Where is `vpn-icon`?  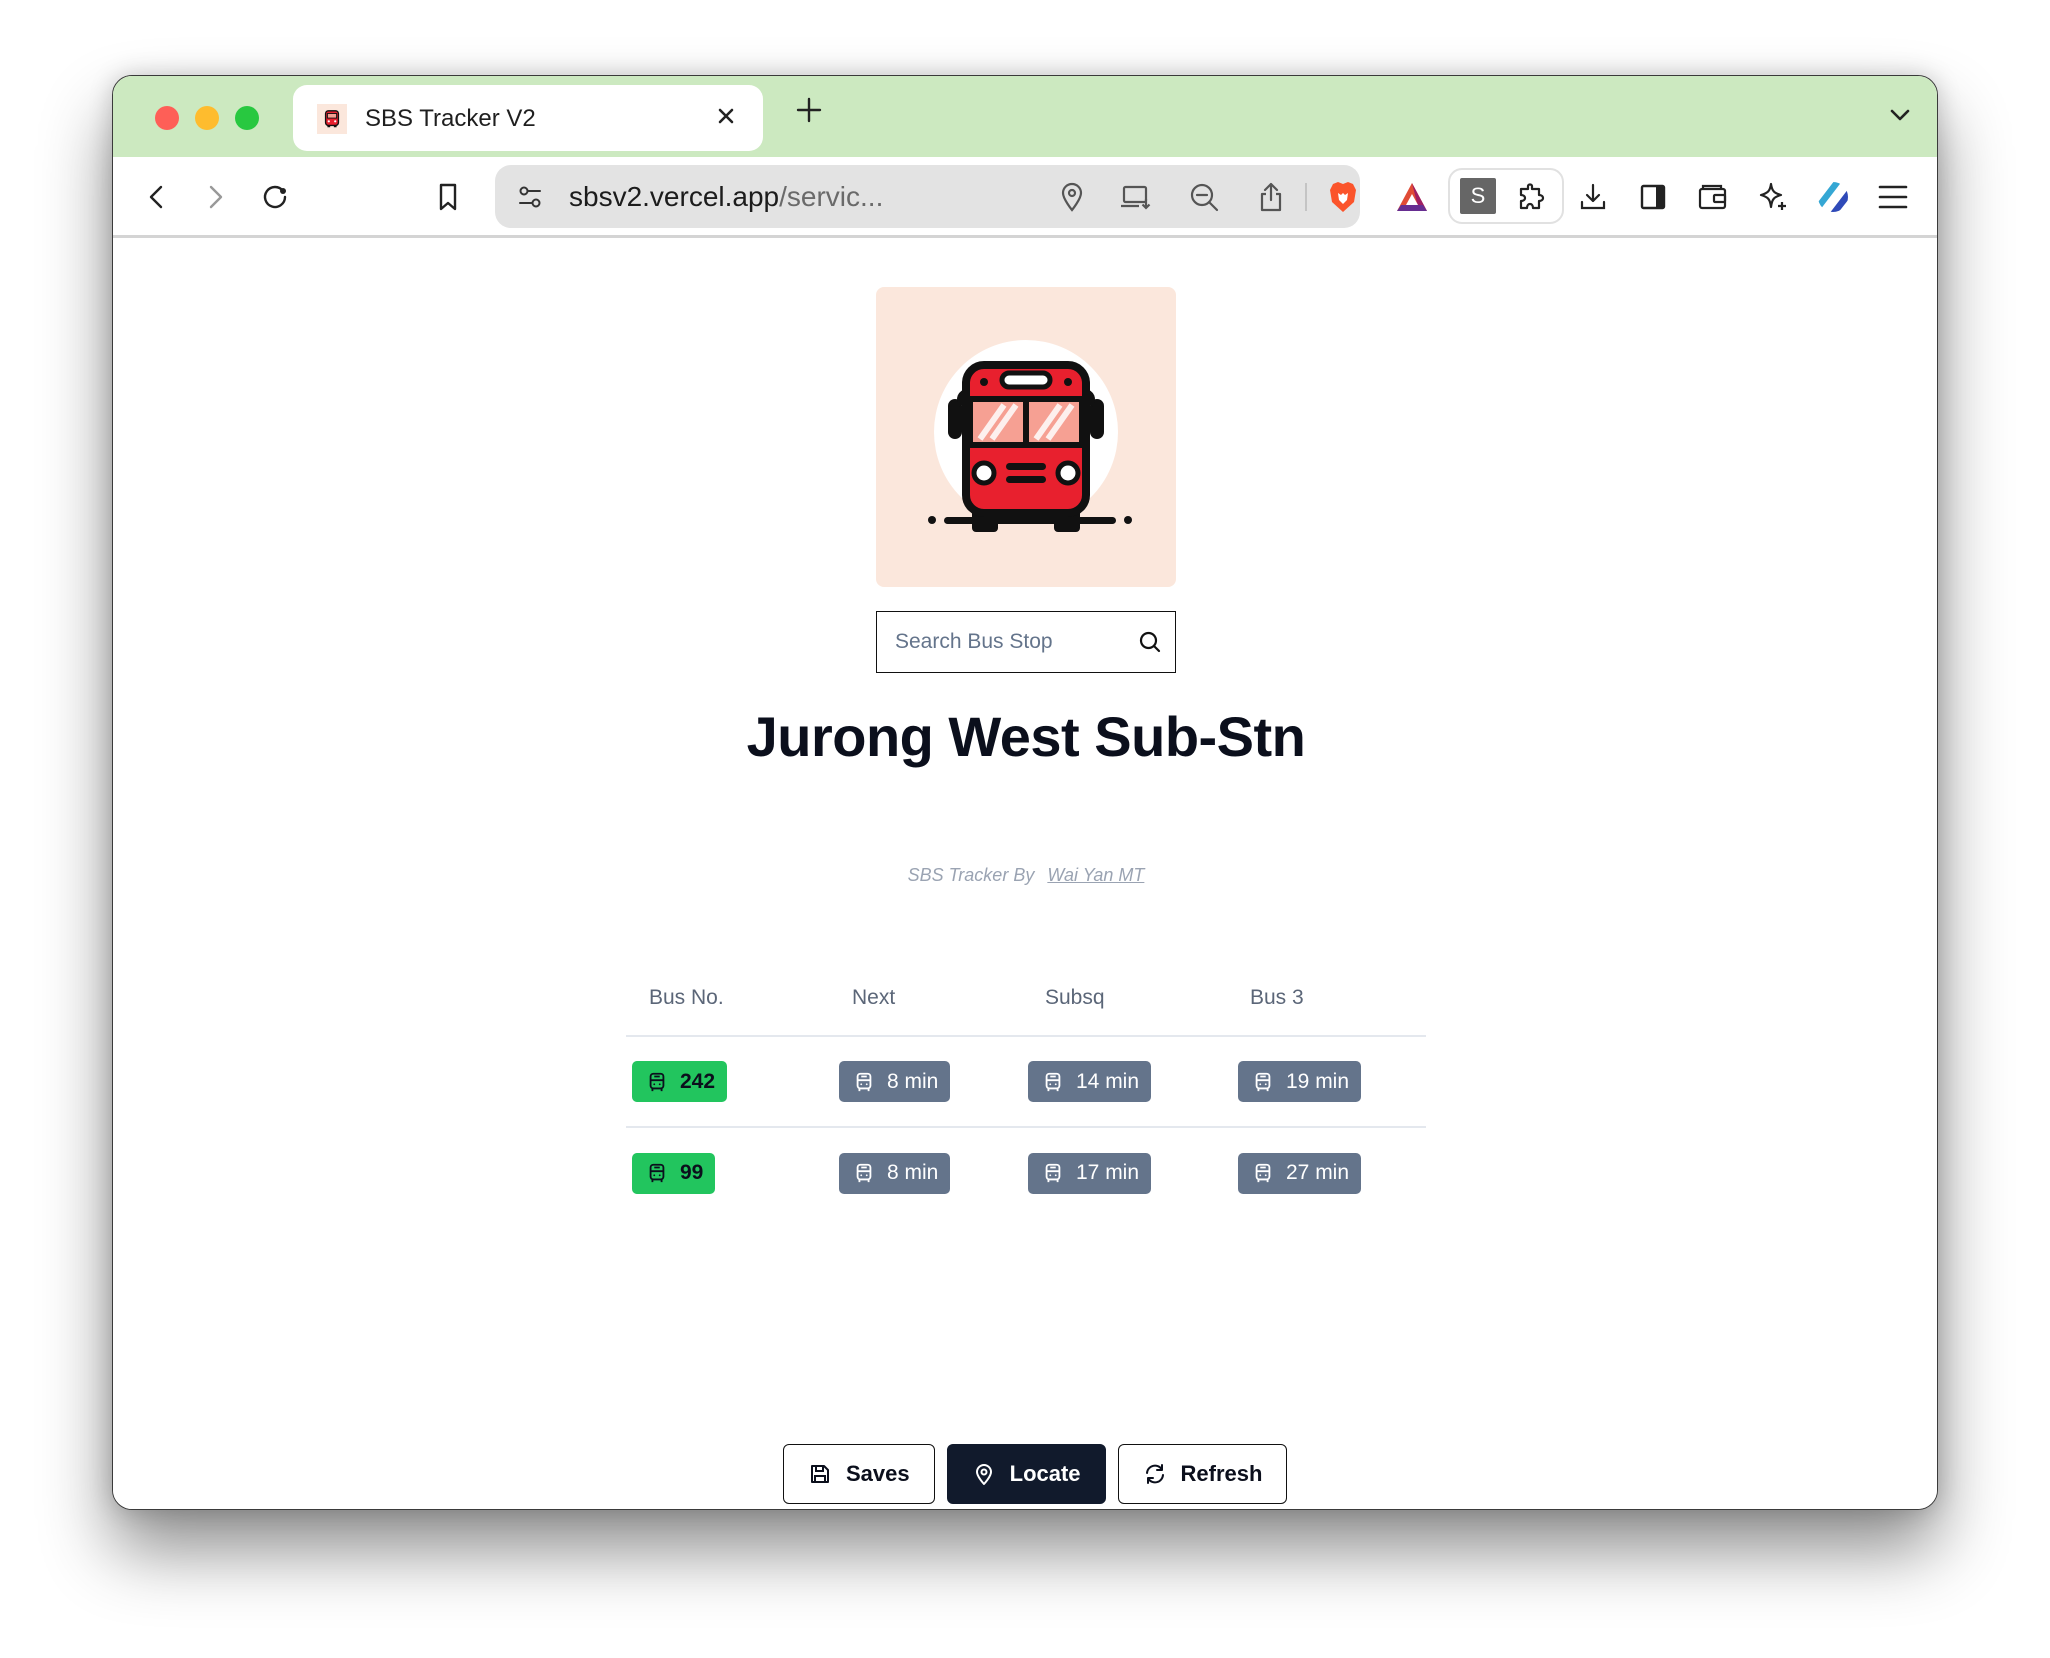 vpn-icon is located at coordinates (1833, 197).